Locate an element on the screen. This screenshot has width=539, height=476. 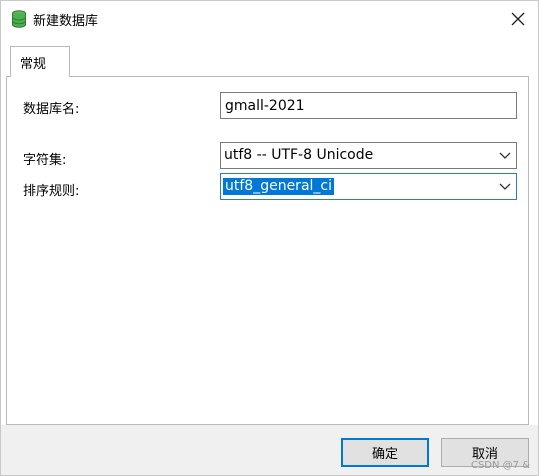
charset-value: utf8 -- UTF-8 Unicode is located at coordinates (299, 155).